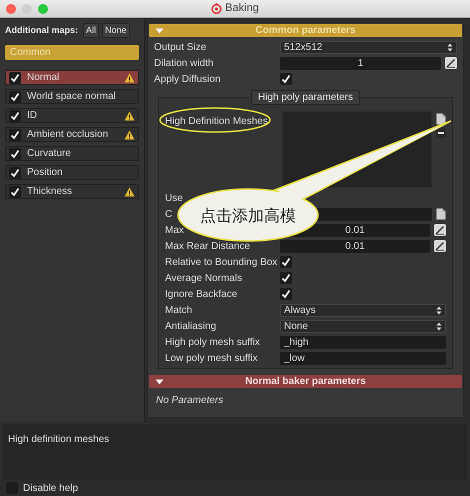  What do you see at coordinates (43, 78) in the screenshot?
I see `map-label: Normal` at bounding box center [43, 78].